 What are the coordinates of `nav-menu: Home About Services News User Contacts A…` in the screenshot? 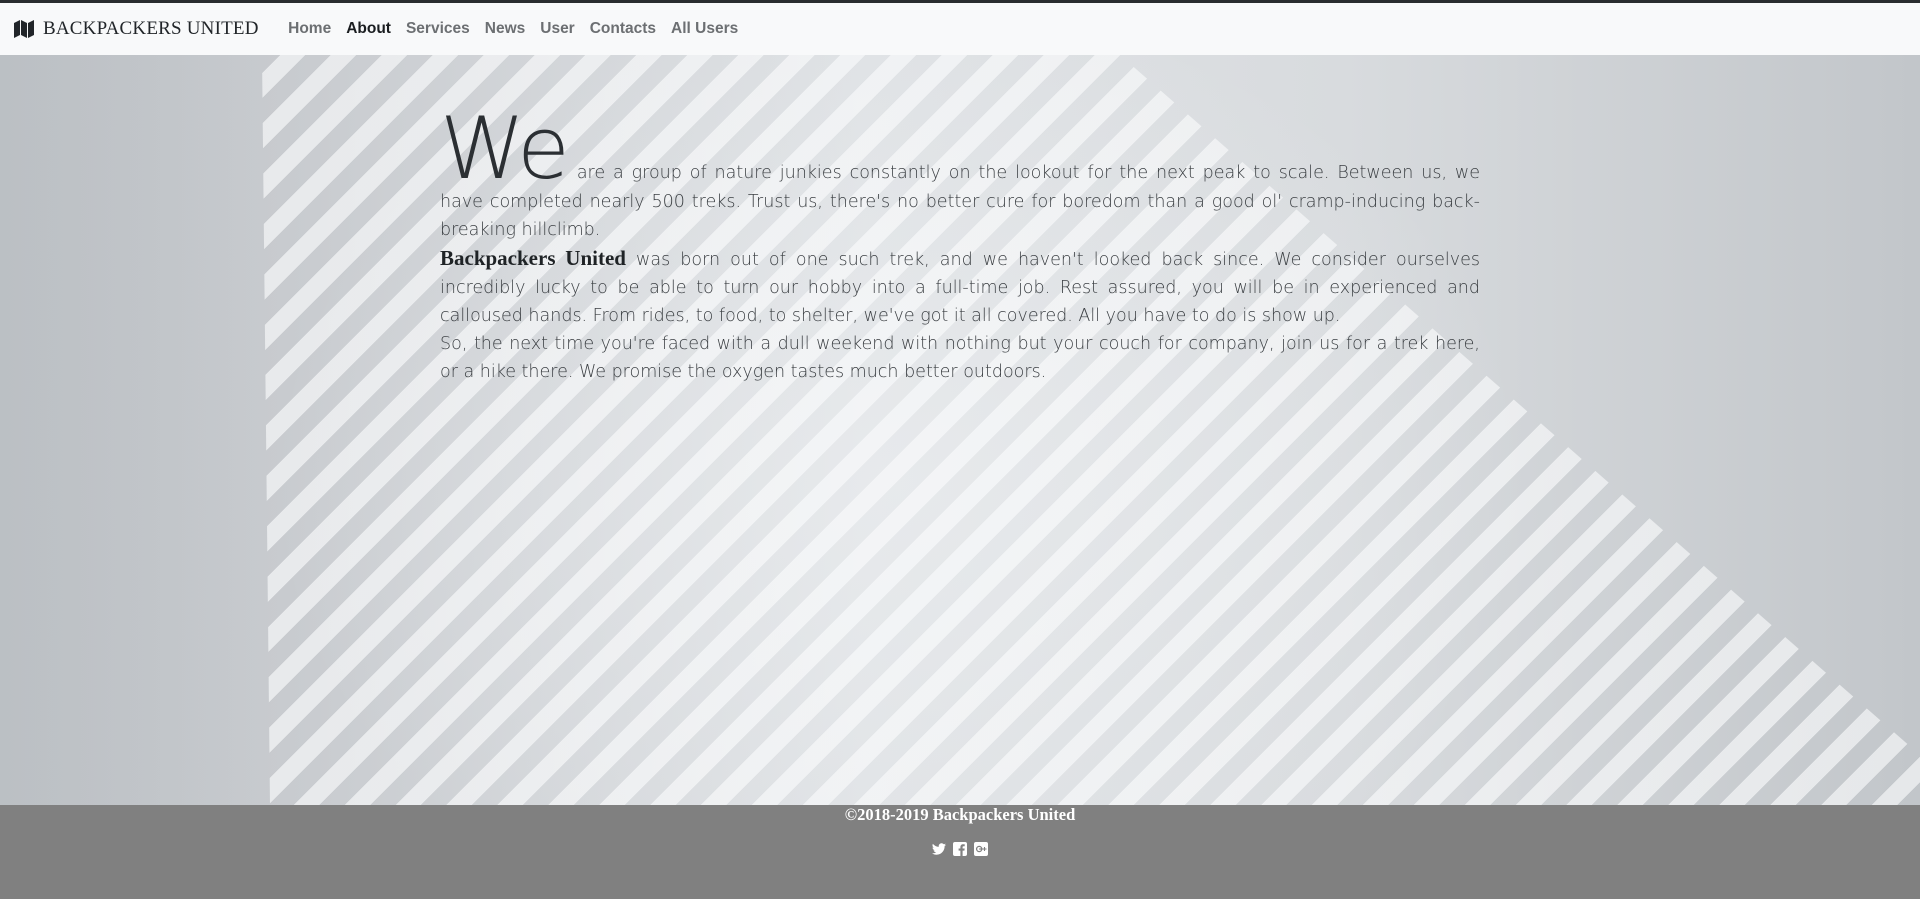 It's located at (513, 29).